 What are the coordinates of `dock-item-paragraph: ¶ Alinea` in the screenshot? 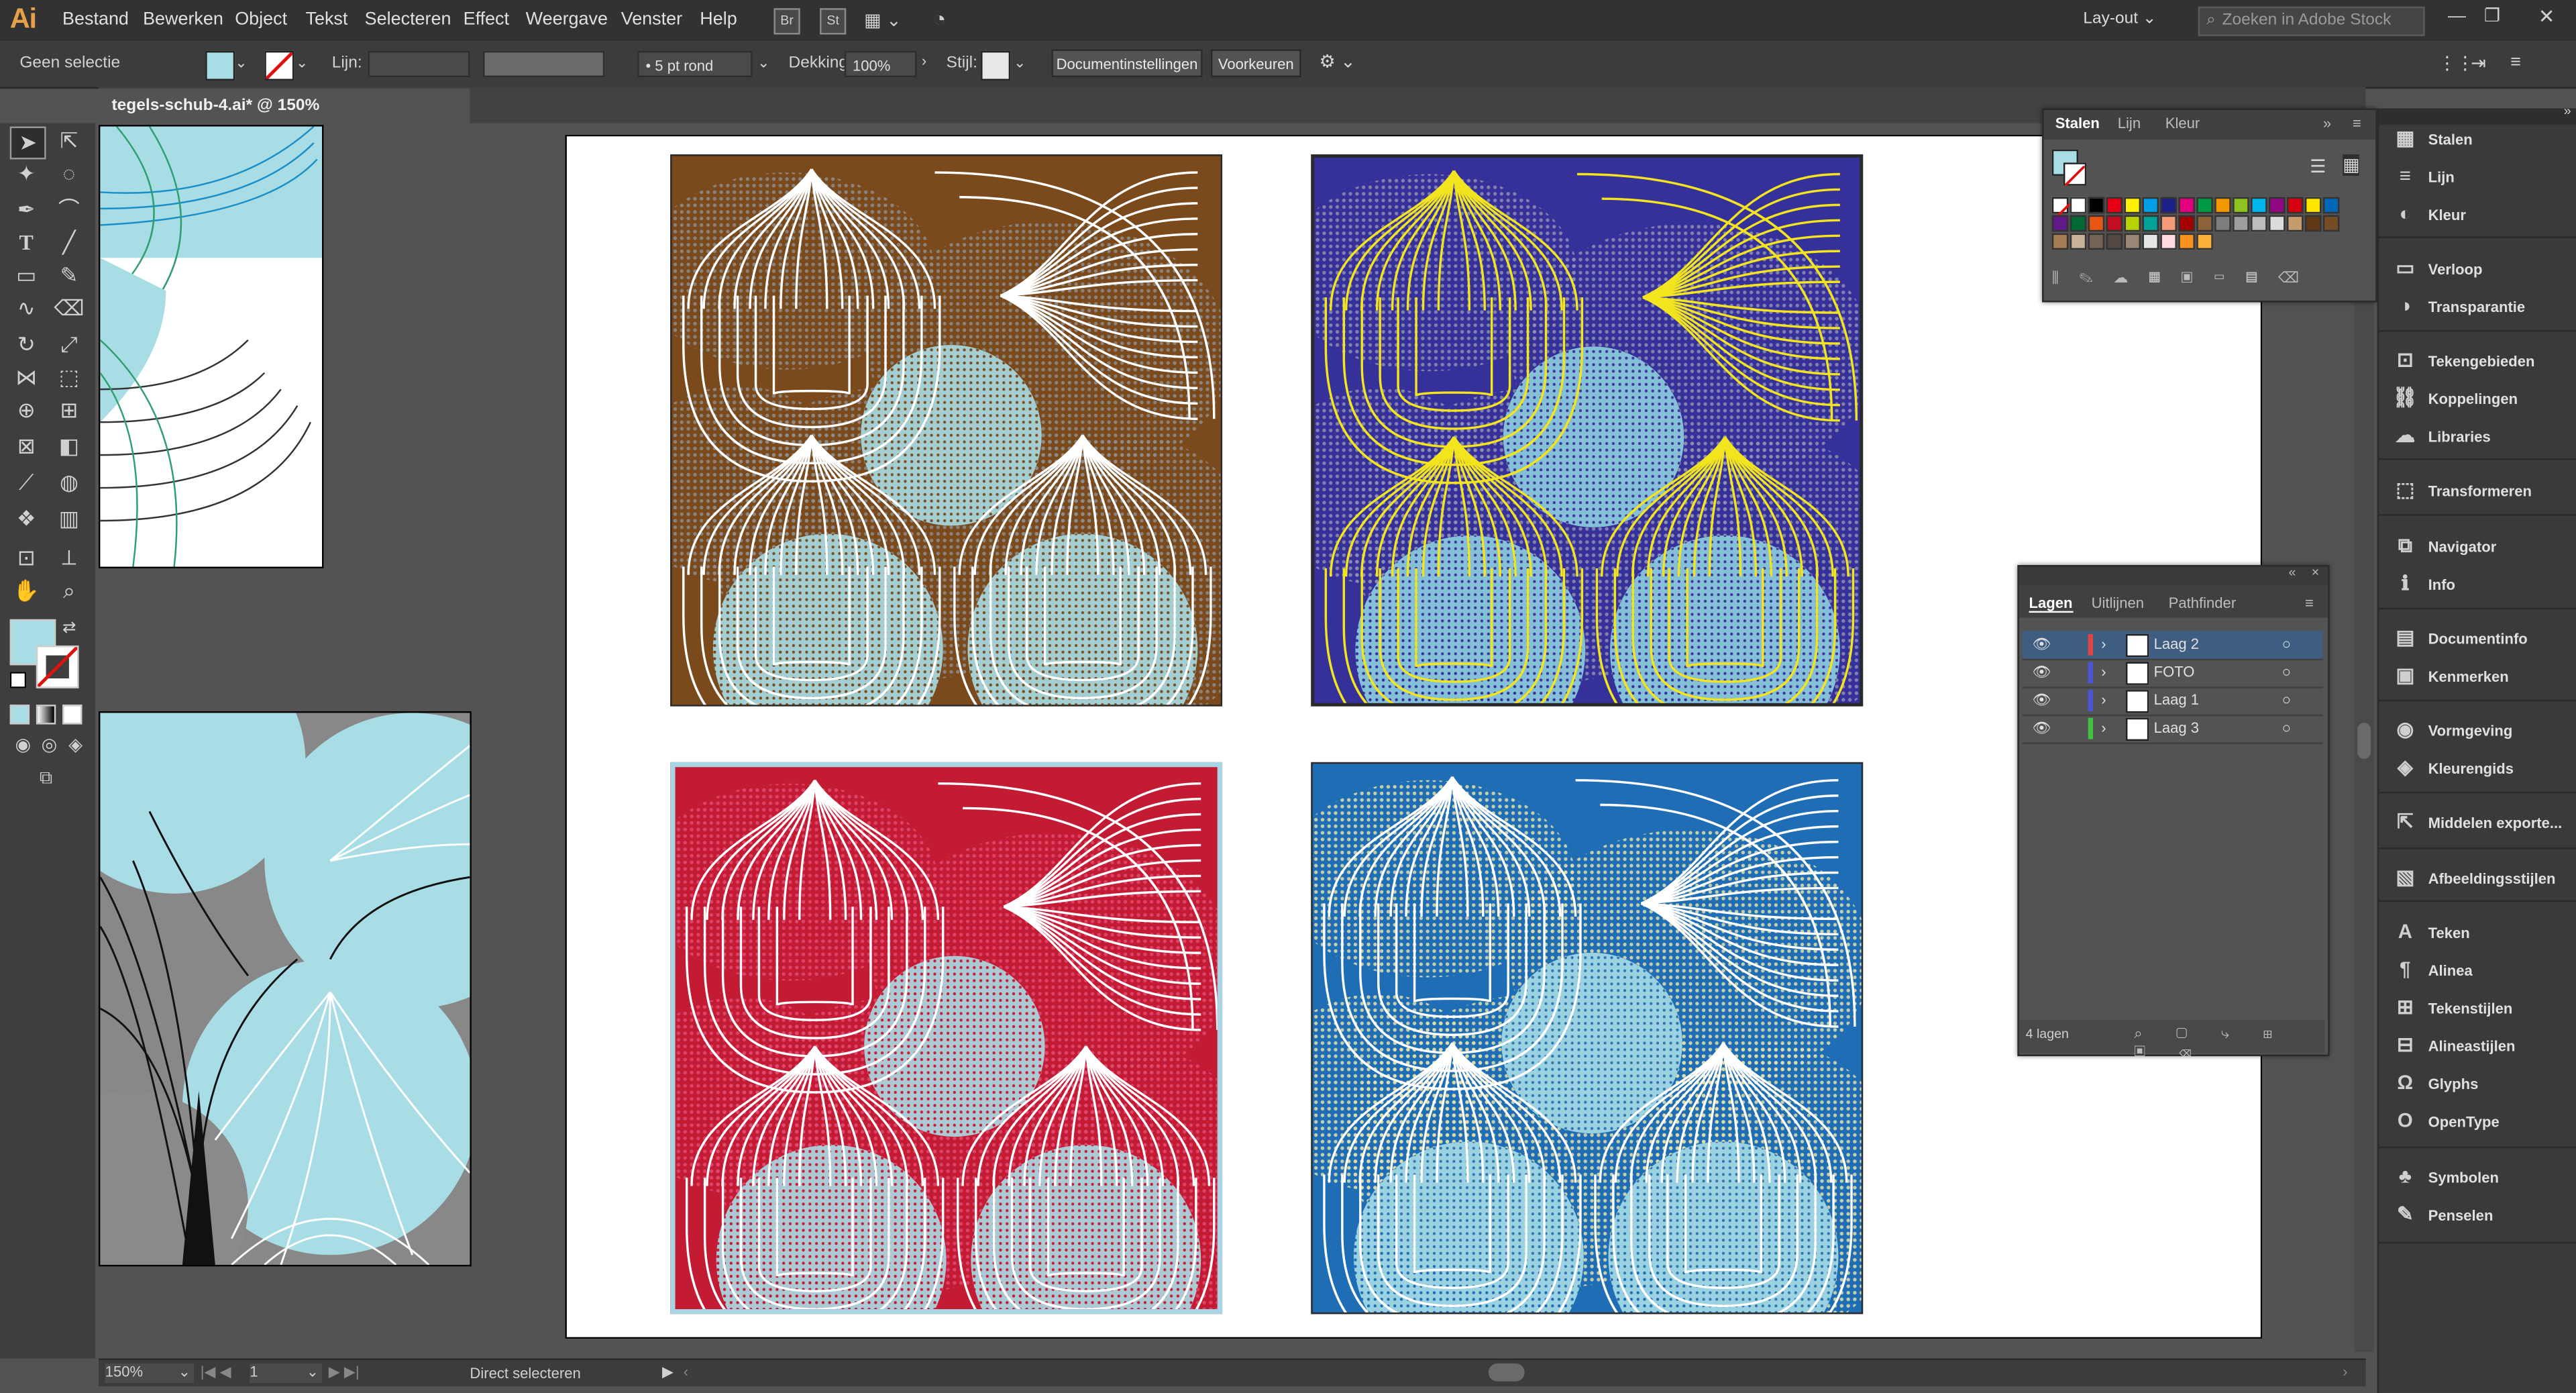 It's located at (2482, 969).